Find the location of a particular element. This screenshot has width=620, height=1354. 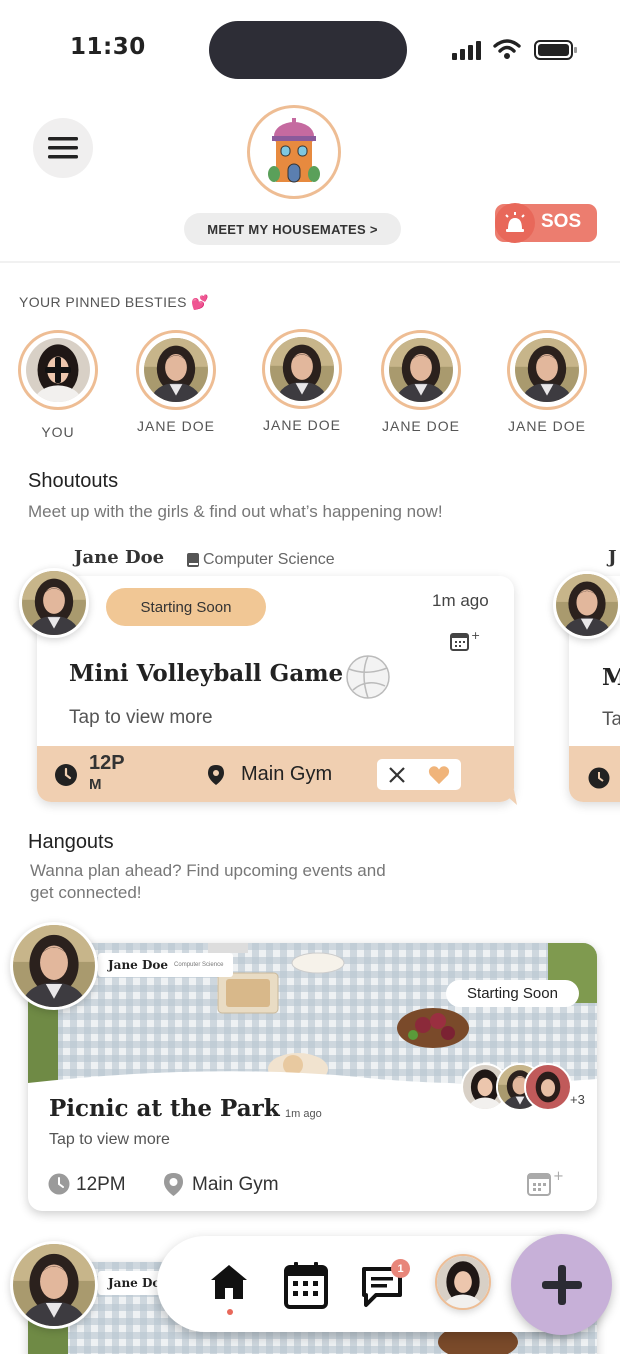

hangouts-subtitle-line2: get connected! is located at coordinates (86, 892).